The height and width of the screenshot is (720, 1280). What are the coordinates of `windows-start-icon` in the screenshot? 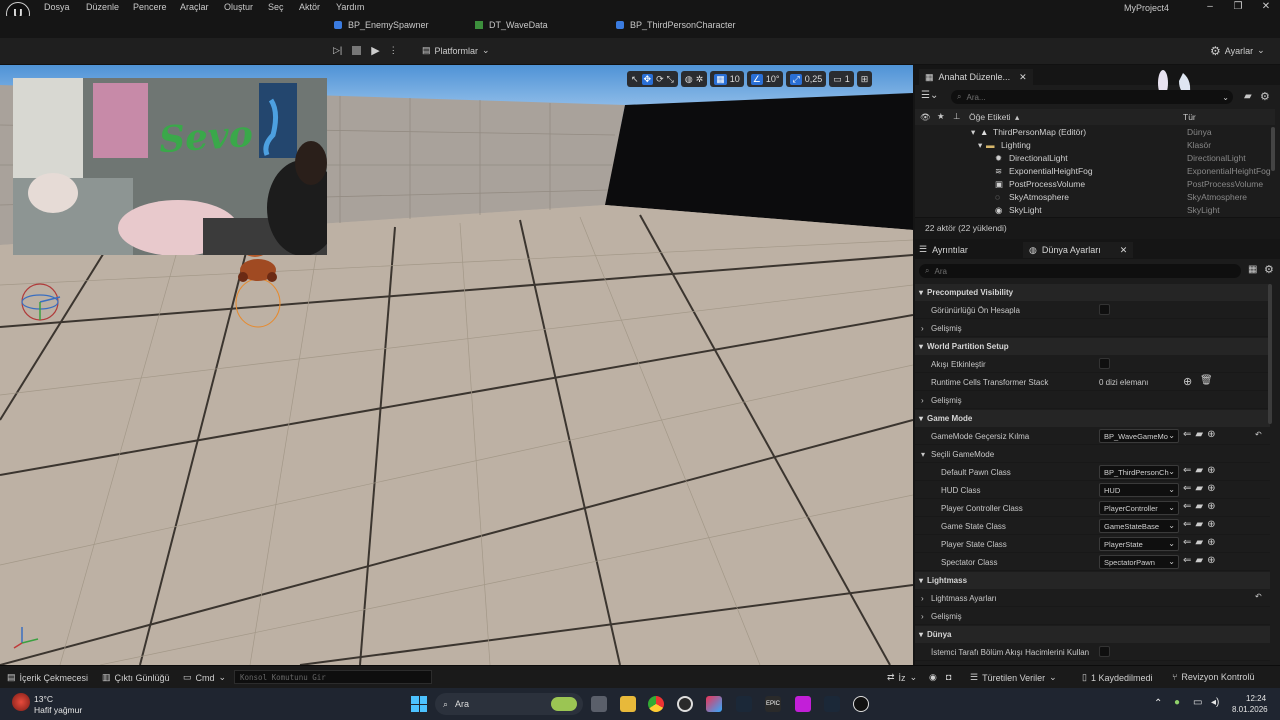 It's located at (419, 704).